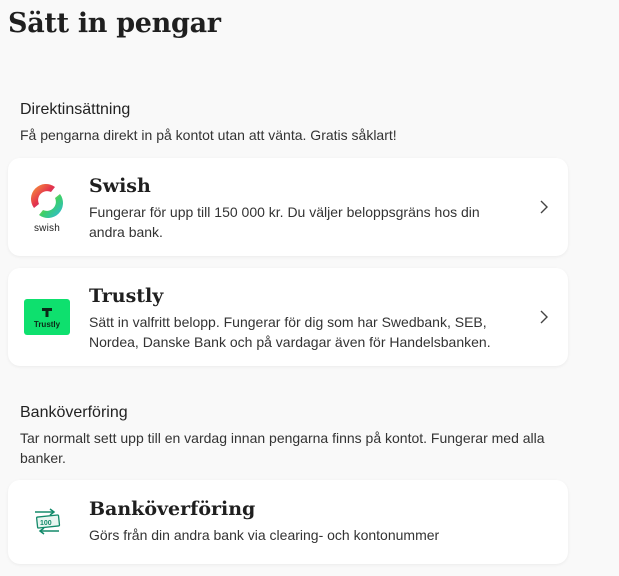  Describe the element at coordinates (126, 296) in the screenshot. I see `trustly-option-title: Trustly` at that location.